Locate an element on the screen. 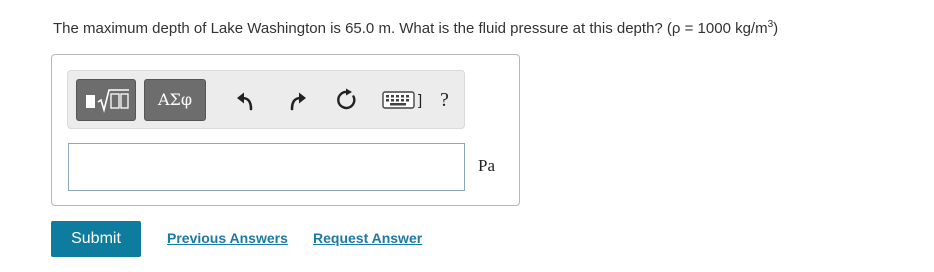 The height and width of the screenshot is (272, 934). submit-button: Submit is located at coordinates (96, 239).